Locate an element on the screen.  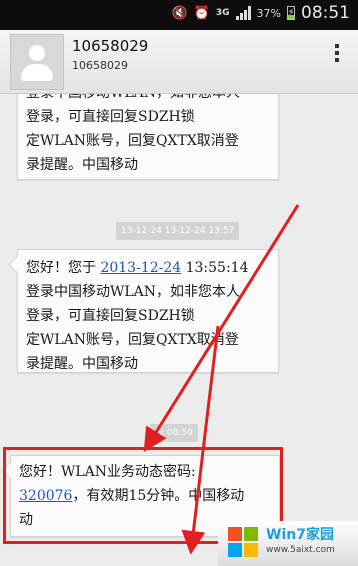
watermark-url: www.5aixt.com is located at coordinates (300, 550).